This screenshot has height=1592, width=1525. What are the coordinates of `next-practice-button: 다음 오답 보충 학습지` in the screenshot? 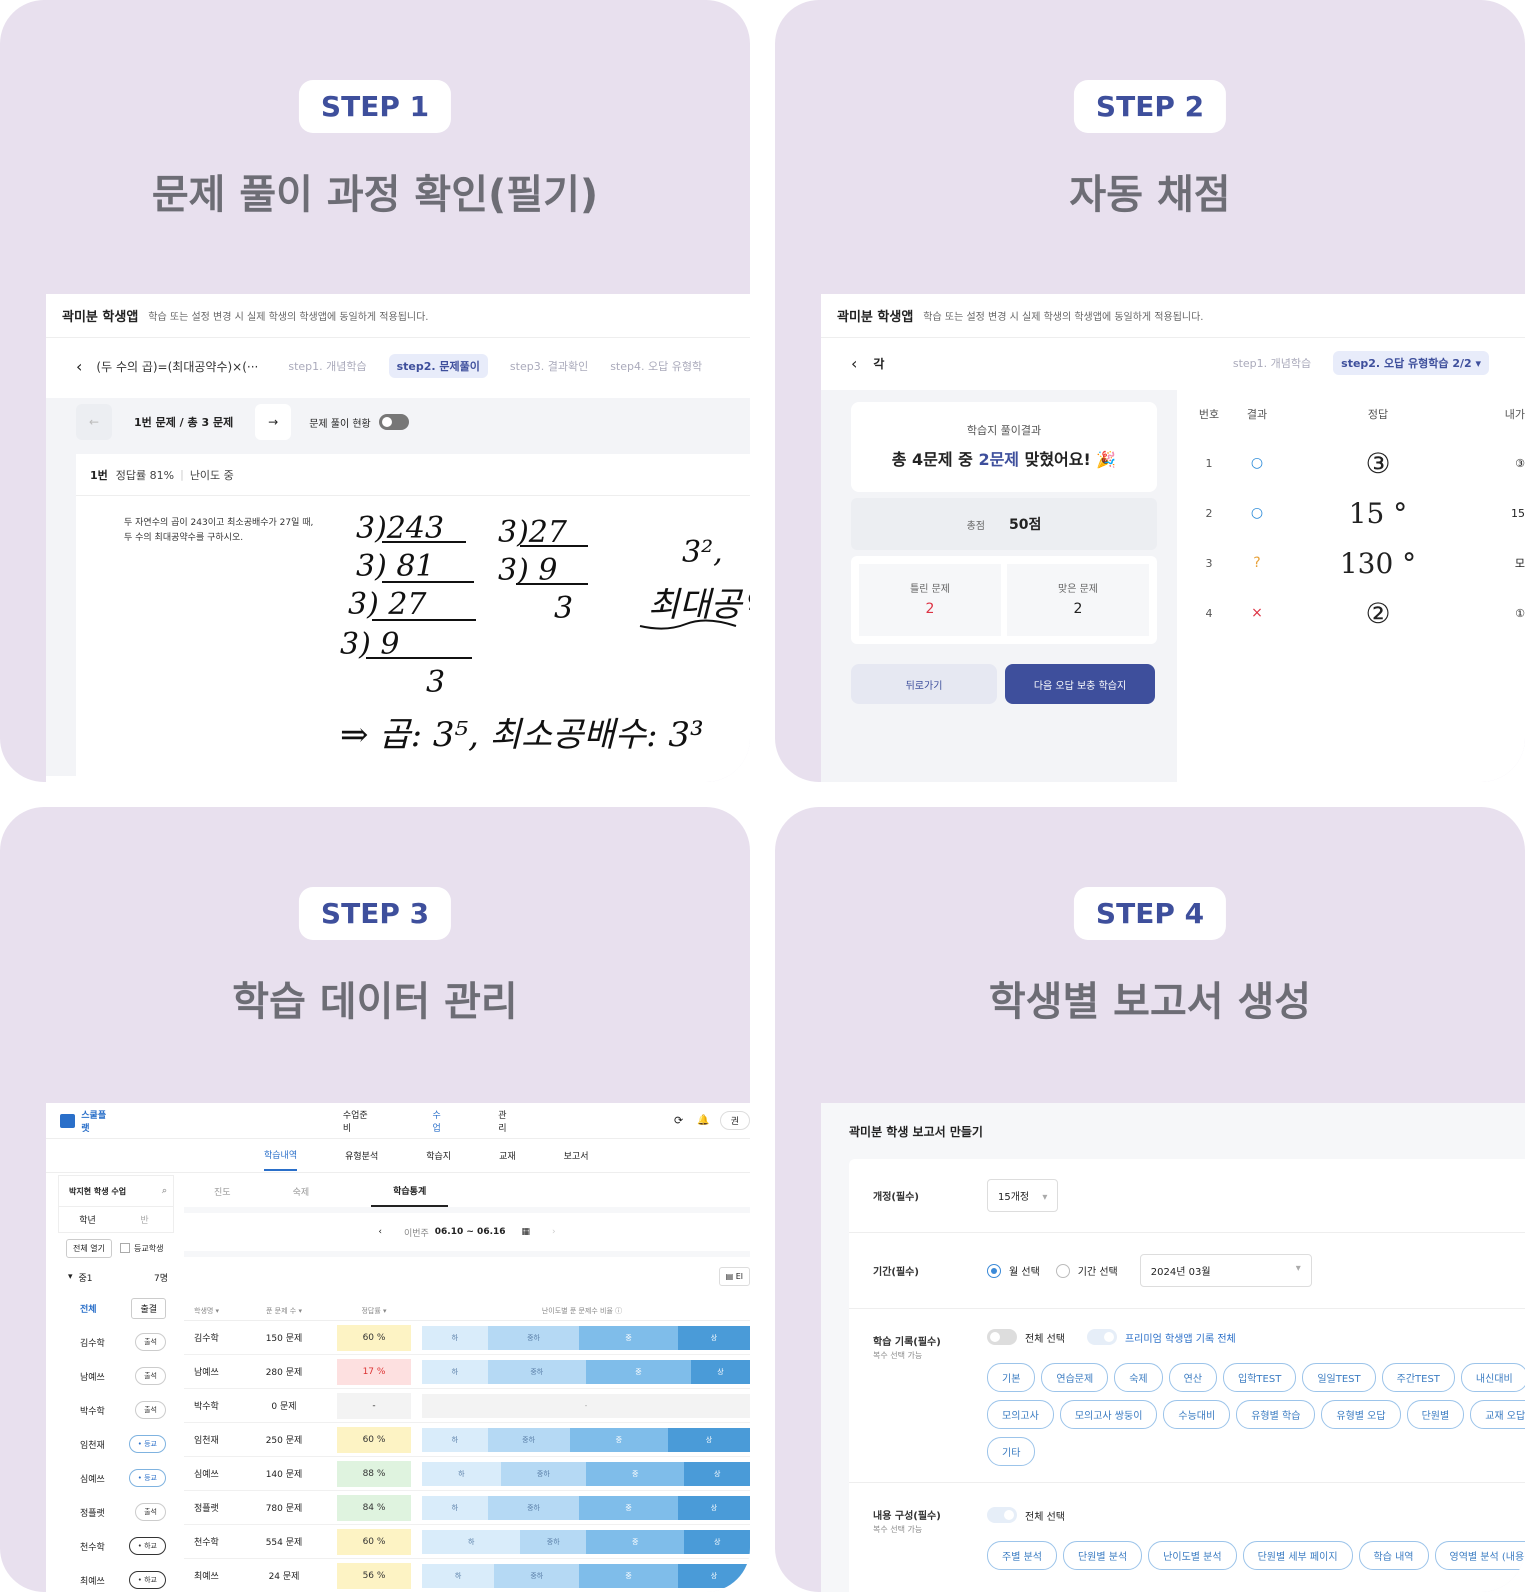 It's located at (1080, 684).